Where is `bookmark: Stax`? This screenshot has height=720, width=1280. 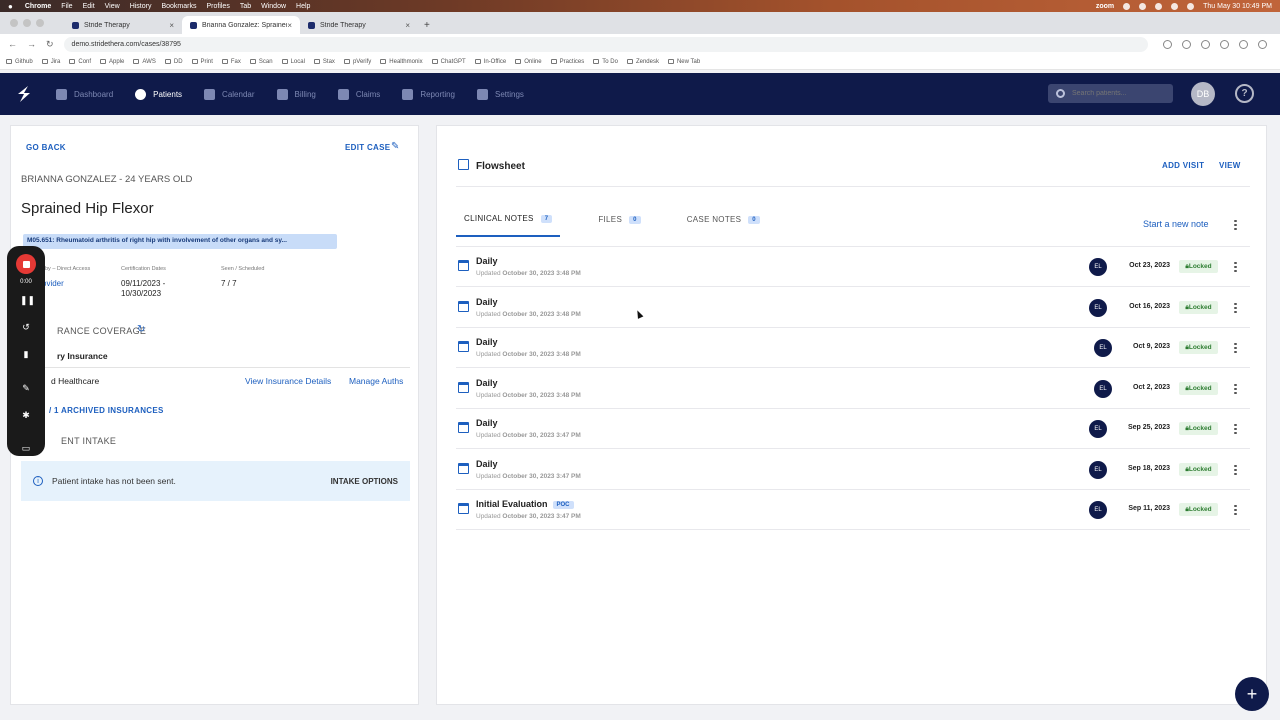
bookmark: Stax is located at coordinates (324, 62).